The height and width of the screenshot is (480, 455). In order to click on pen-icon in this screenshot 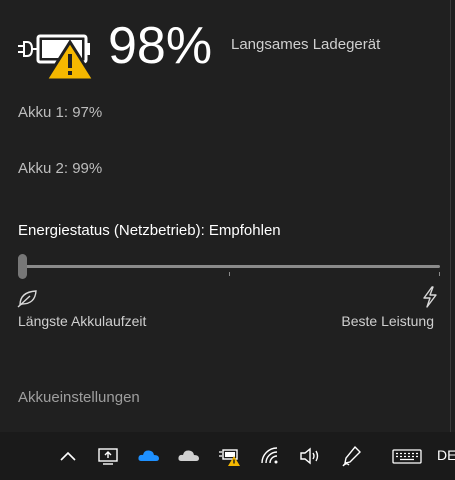, I will do `click(352, 456)`.